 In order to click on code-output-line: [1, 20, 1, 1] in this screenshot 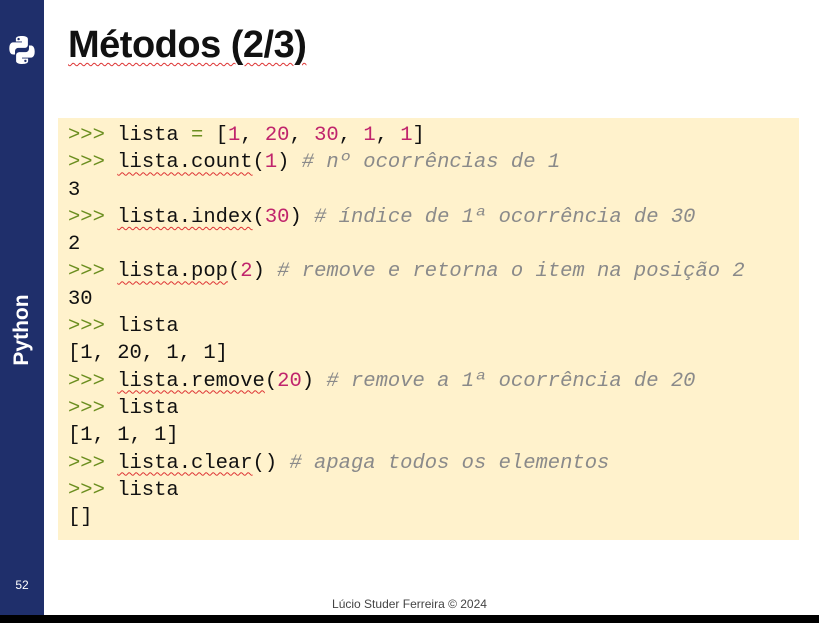, I will do `click(406, 353)`.